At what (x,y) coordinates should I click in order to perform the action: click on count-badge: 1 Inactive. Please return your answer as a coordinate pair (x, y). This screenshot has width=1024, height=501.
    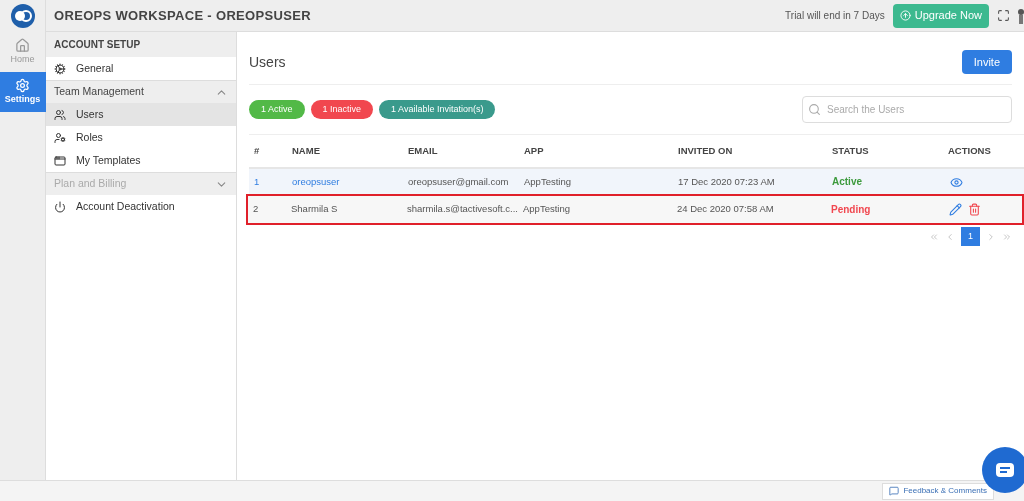
    Looking at the image, I should click on (342, 109).